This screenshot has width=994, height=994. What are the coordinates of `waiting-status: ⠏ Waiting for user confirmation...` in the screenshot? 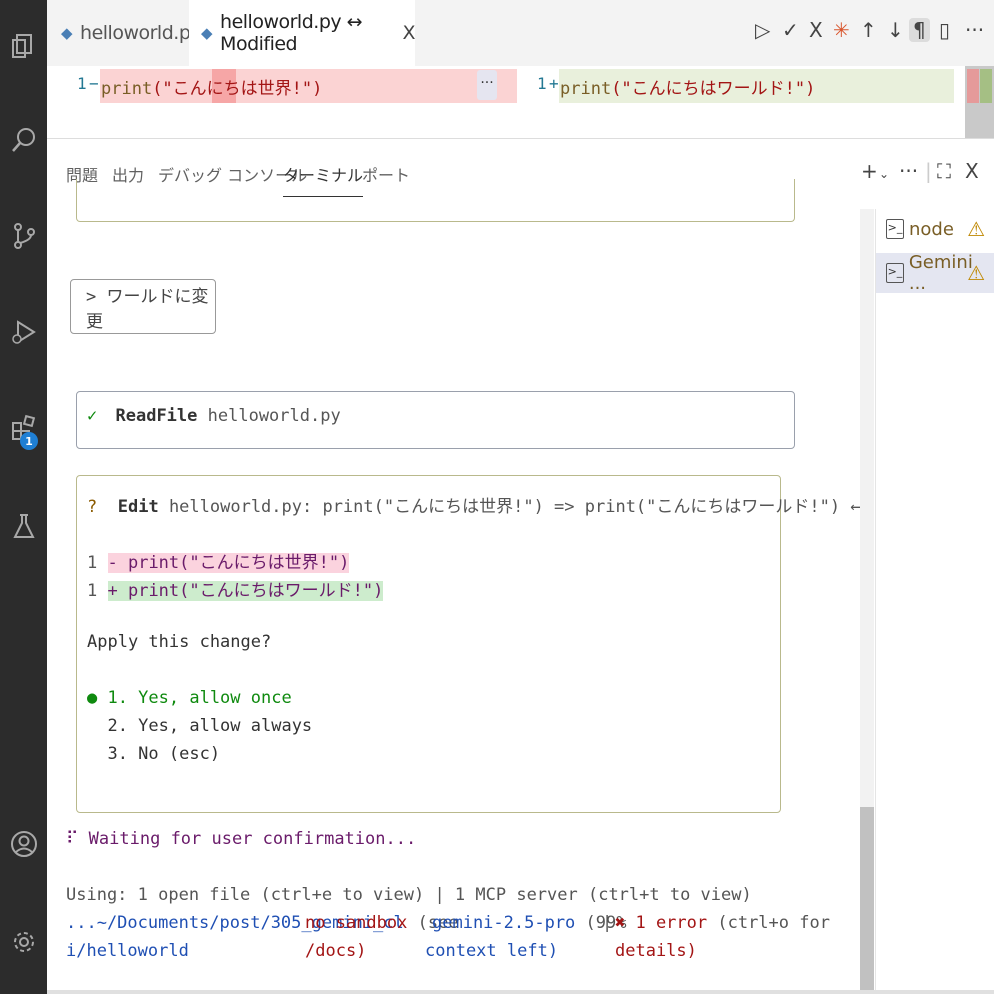 It's located at (241, 839).